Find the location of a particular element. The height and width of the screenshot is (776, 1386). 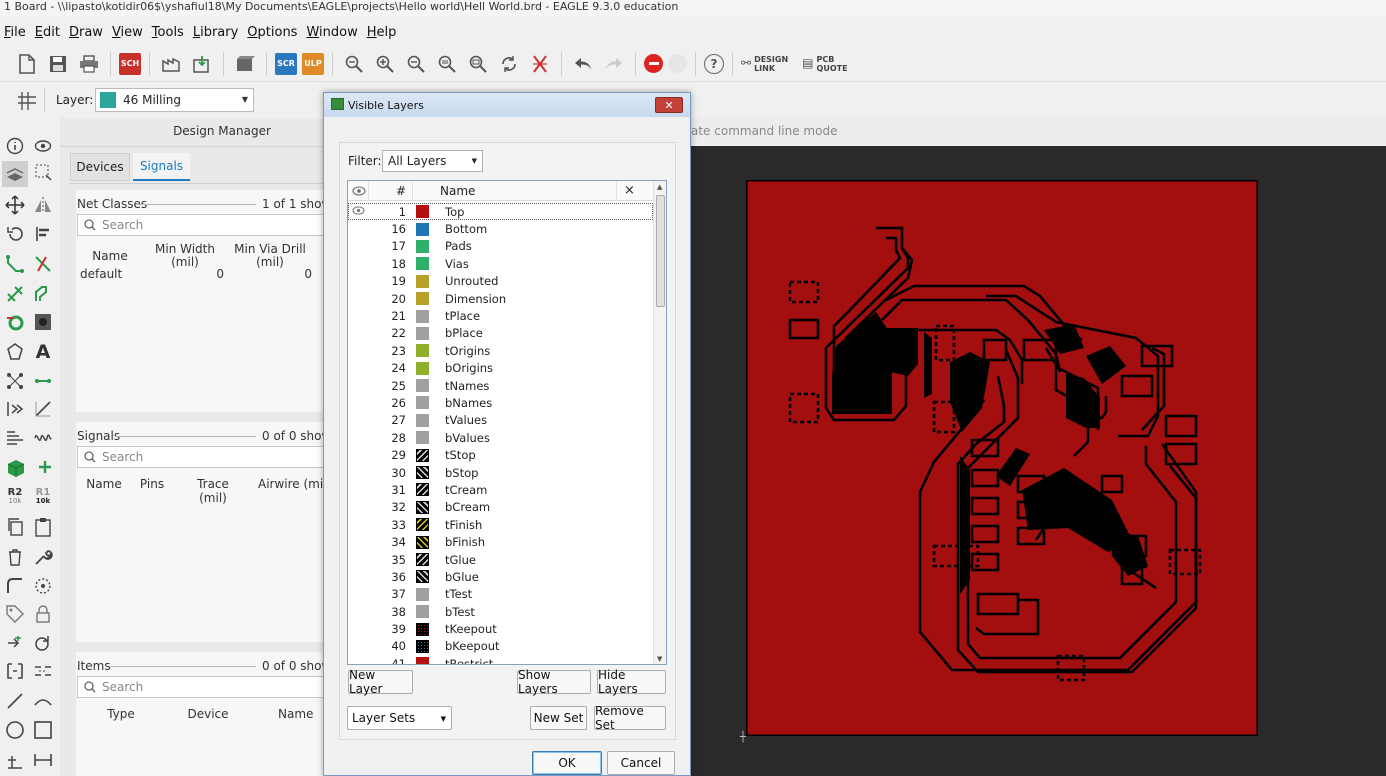

layer-row: 41 tRestrict is located at coordinates (500, 659).